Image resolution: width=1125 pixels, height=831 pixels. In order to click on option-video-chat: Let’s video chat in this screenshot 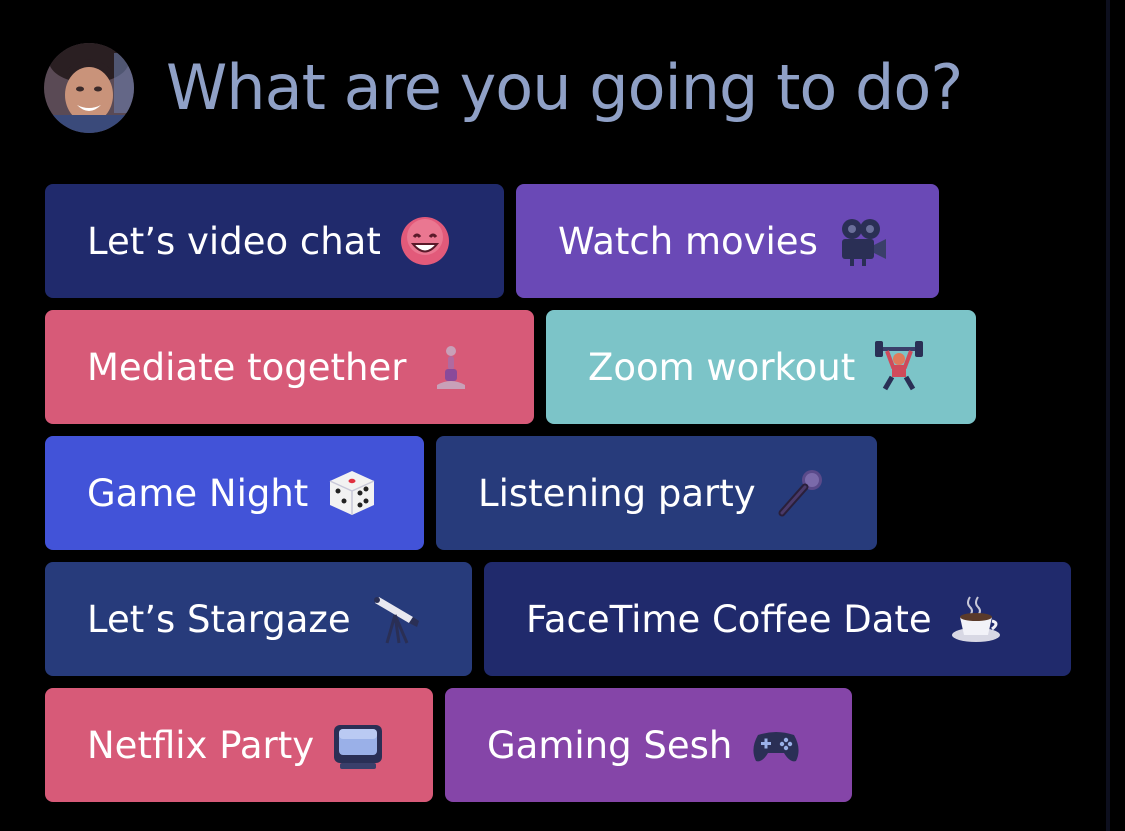, I will do `click(274, 241)`.